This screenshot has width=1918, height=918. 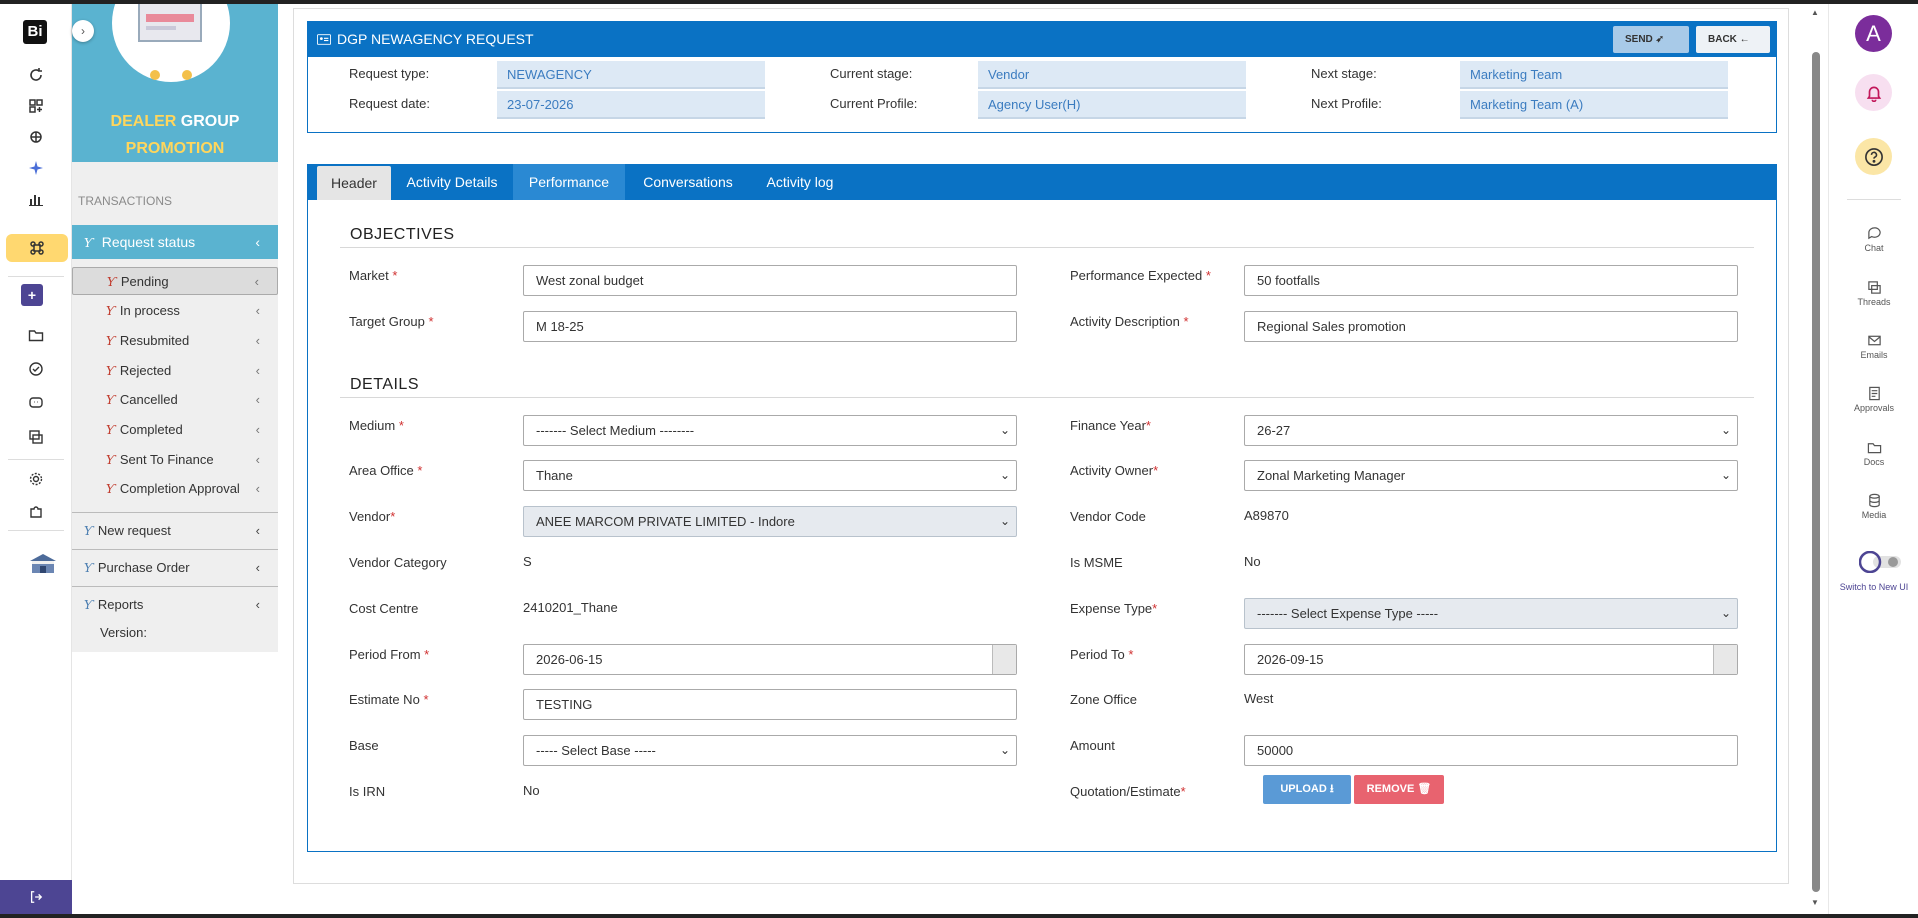 What do you see at coordinates (145, 370) in the screenshot?
I see `sidebar-subitem-label: Rejected` at bounding box center [145, 370].